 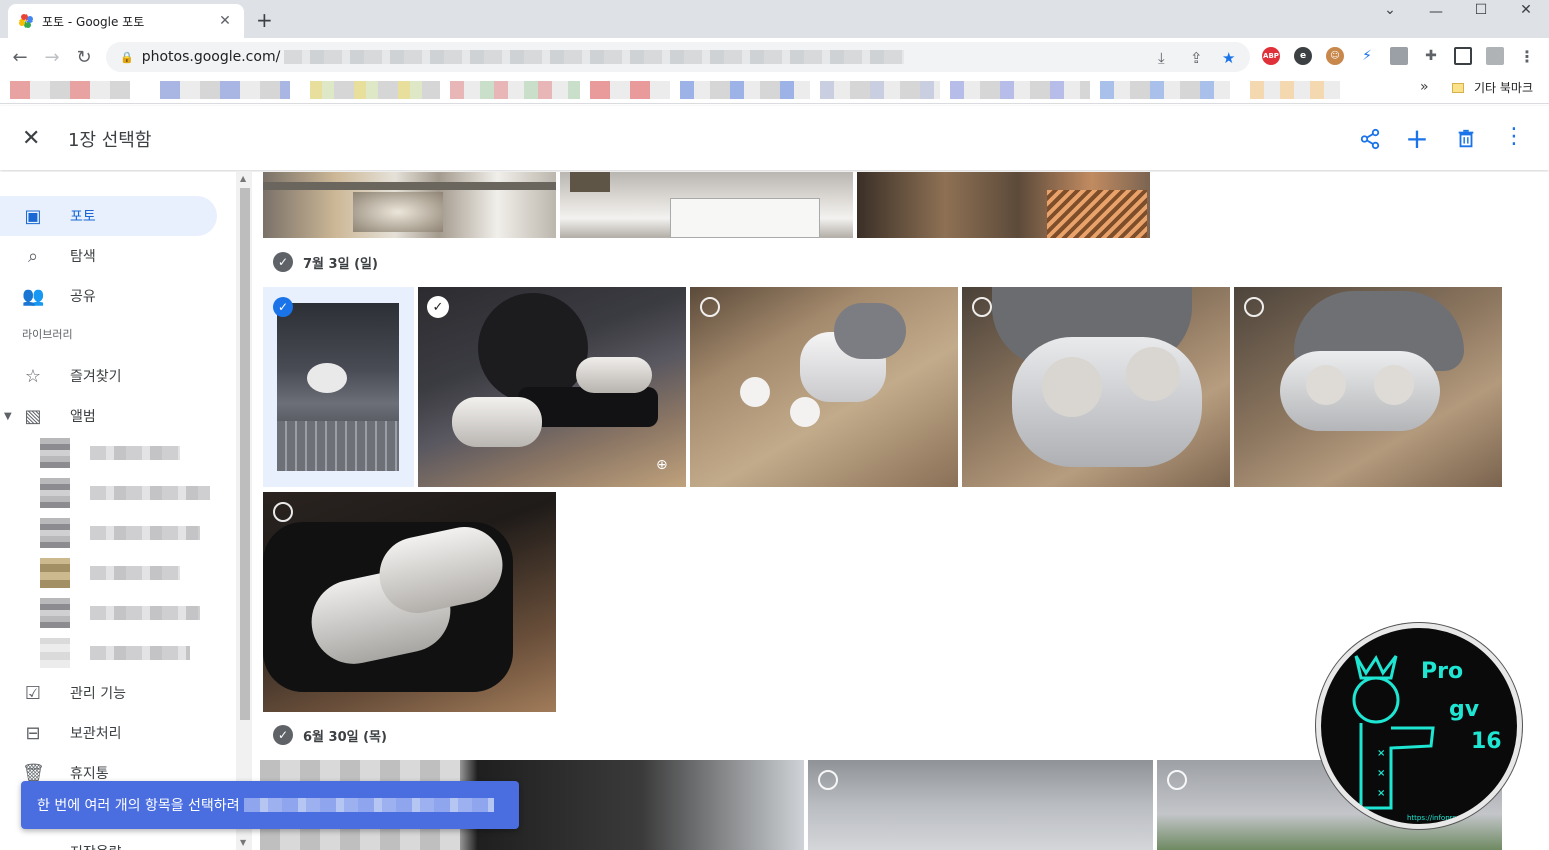 What do you see at coordinates (108, 841) in the screenshot?
I see `sidebar-item-storage: ☁ 저장용량` at bounding box center [108, 841].